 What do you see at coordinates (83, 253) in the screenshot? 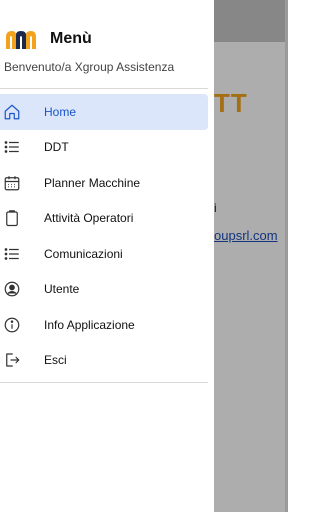
I see `nav-label-comunicazioni: Comunicazioni` at bounding box center [83, 253].